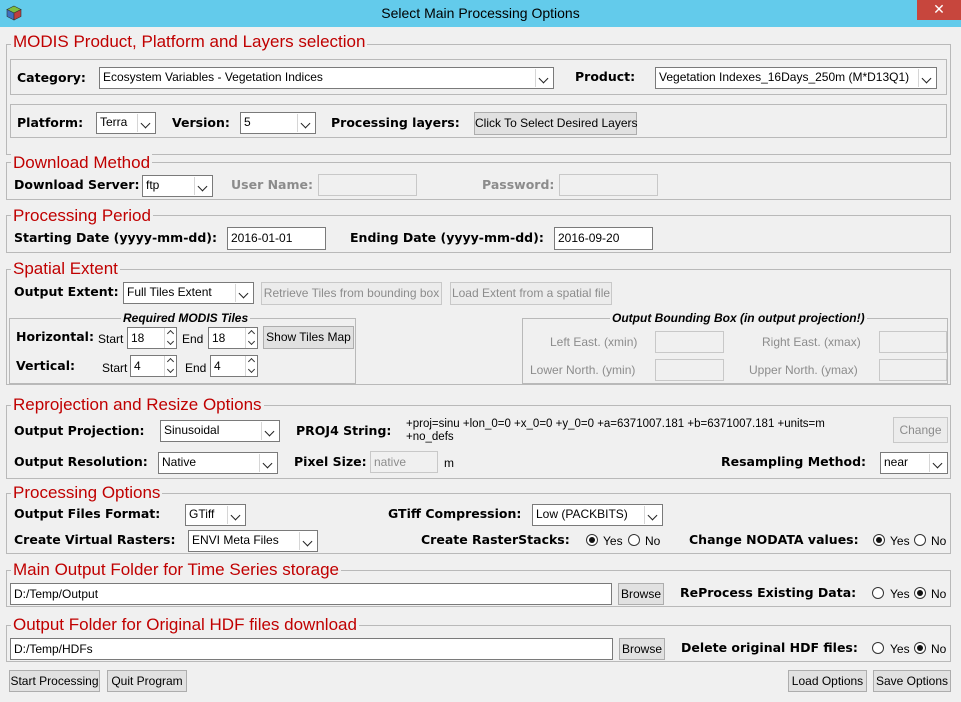 The width and height of the screenshot is (961, 702). Describe the element at coordinates (213, 77) in the screenshot. I see `category-value: Ecosystem Variables - Vegetation Indices` at that location.